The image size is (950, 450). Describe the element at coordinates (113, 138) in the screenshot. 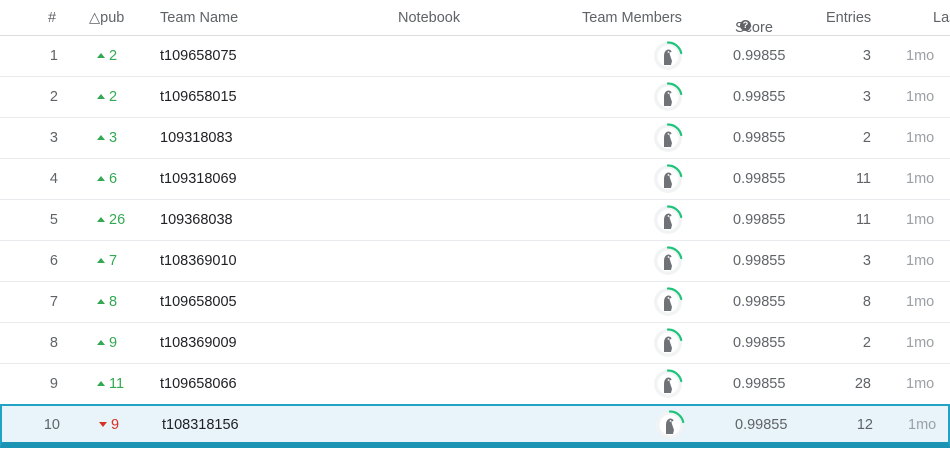

I see `delta-value: 3` at that location.